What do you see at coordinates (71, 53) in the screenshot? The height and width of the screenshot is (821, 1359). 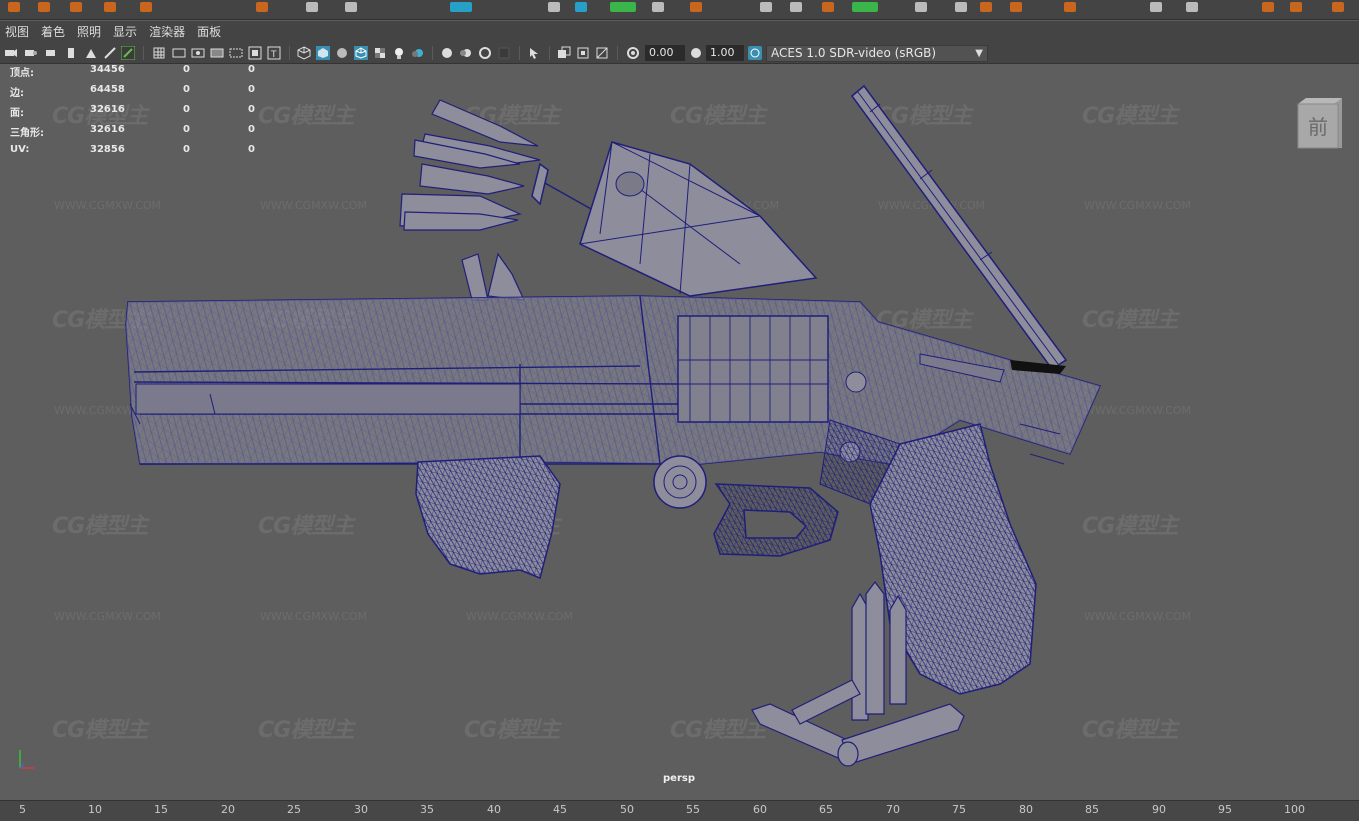 I see `bookmark-icon` at bounding box center [71, 53].